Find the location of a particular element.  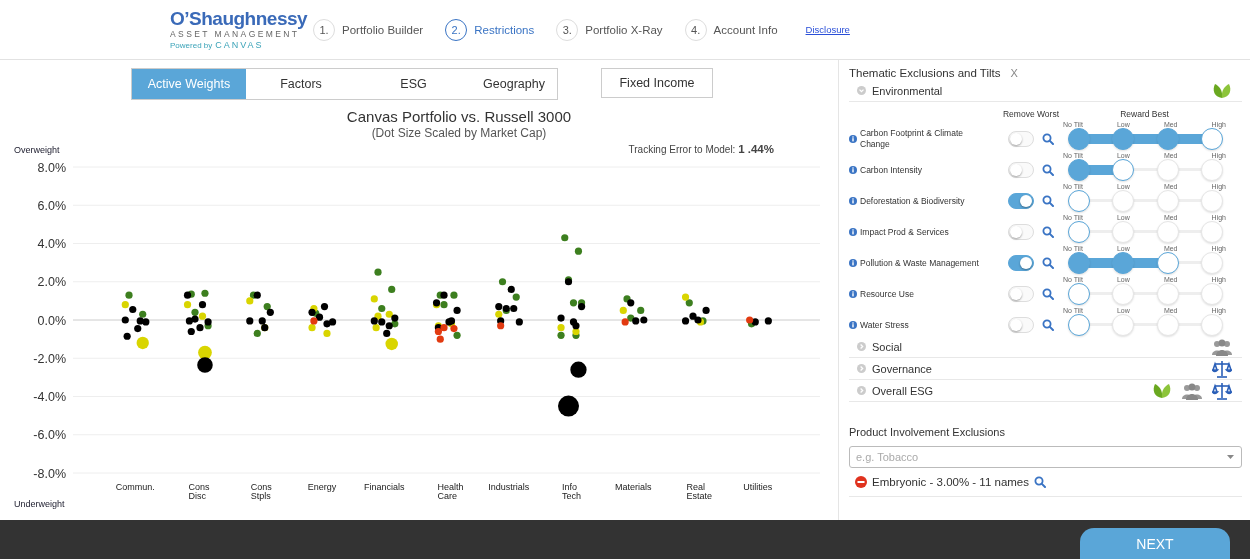

axis-label: Cons Stpls is located at coordinates (261, 491).